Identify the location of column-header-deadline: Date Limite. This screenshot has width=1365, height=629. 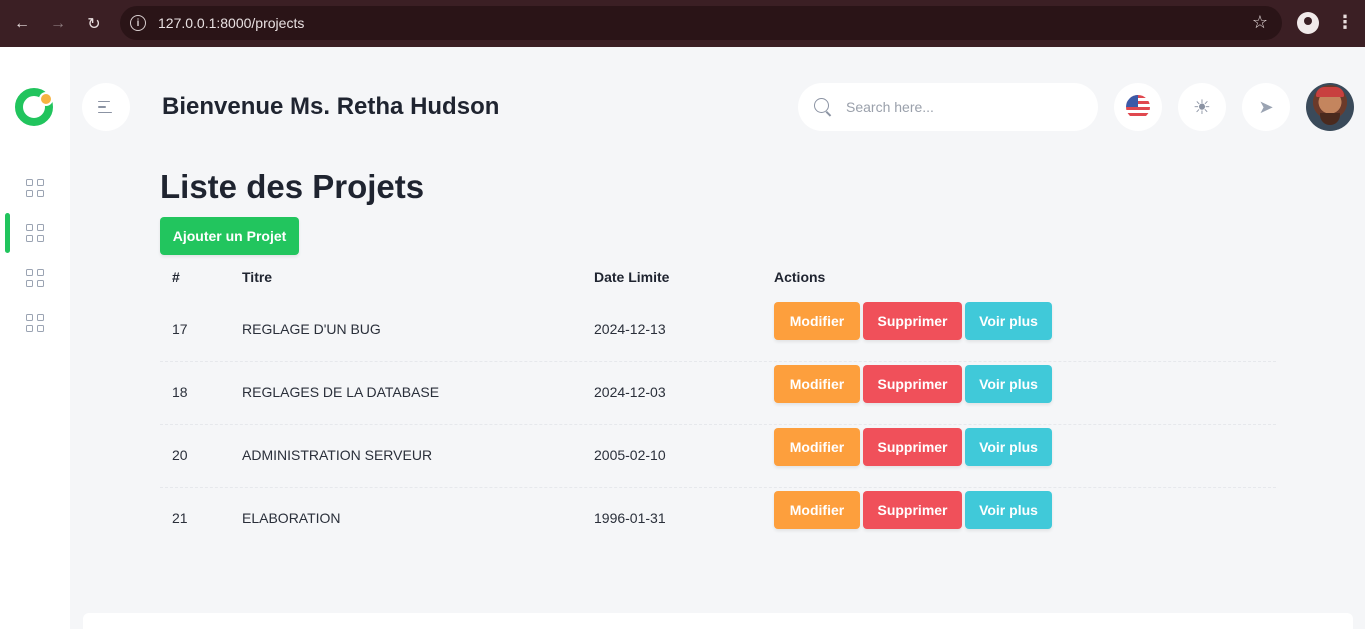
(632, 277).